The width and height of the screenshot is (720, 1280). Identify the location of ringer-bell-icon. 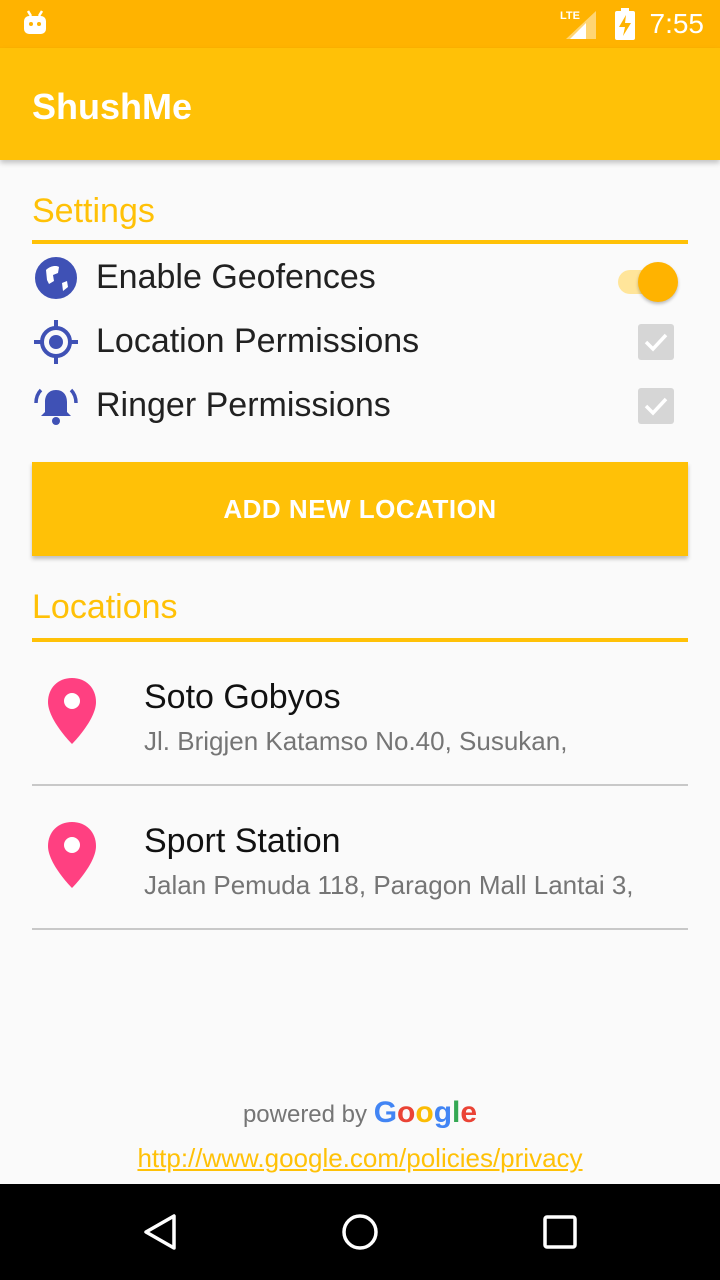
(56, 406).